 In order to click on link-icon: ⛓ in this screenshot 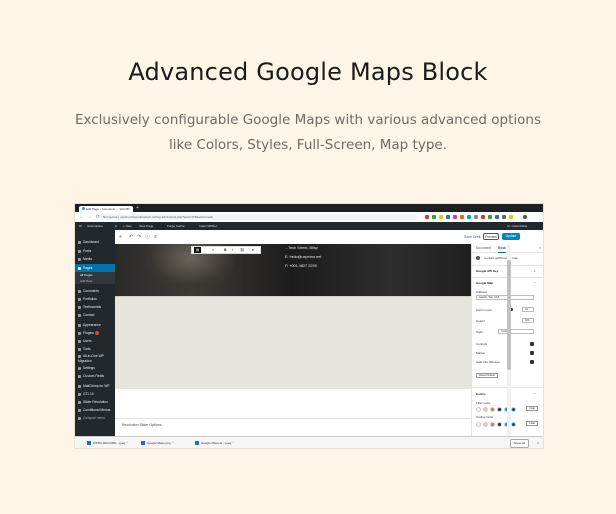, I will do `click(242, 250)`.